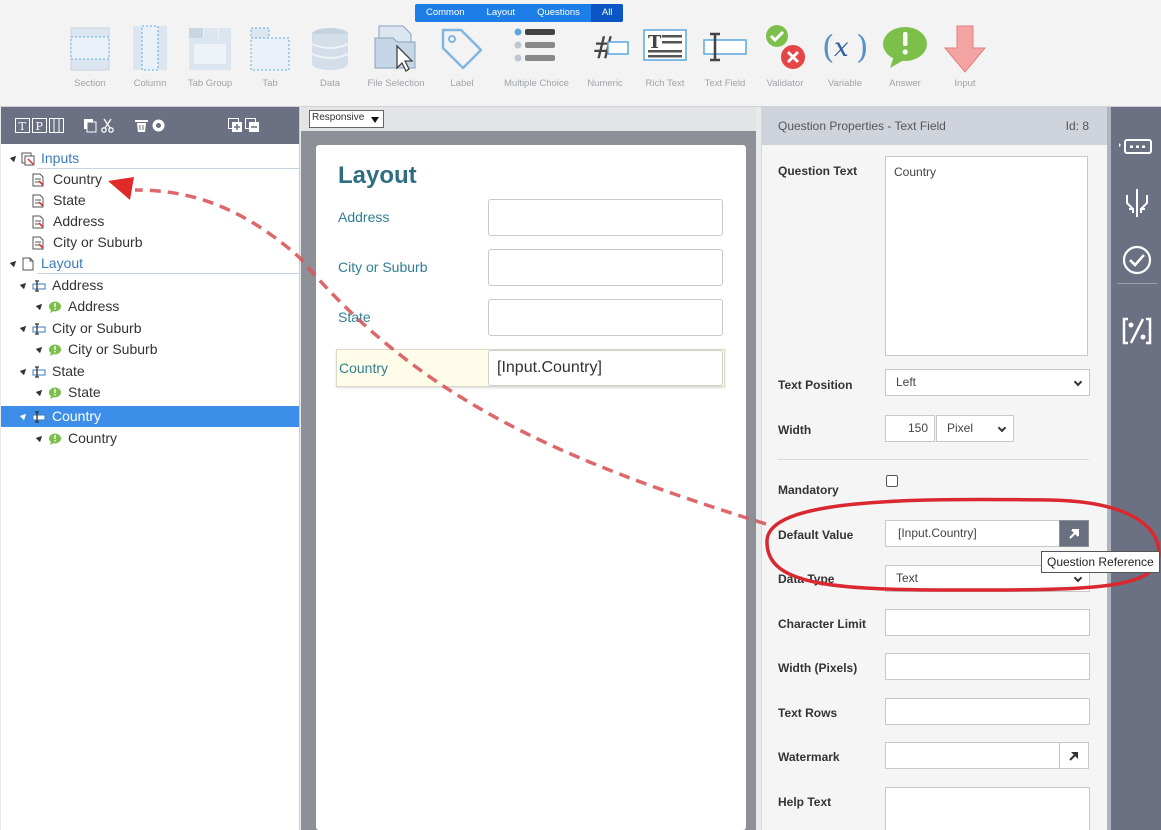 This screenshot has width=1161, height=830. Describe the element at coordinates (987, 666) in the screenshot. I see `width-pixels-input` at that location.